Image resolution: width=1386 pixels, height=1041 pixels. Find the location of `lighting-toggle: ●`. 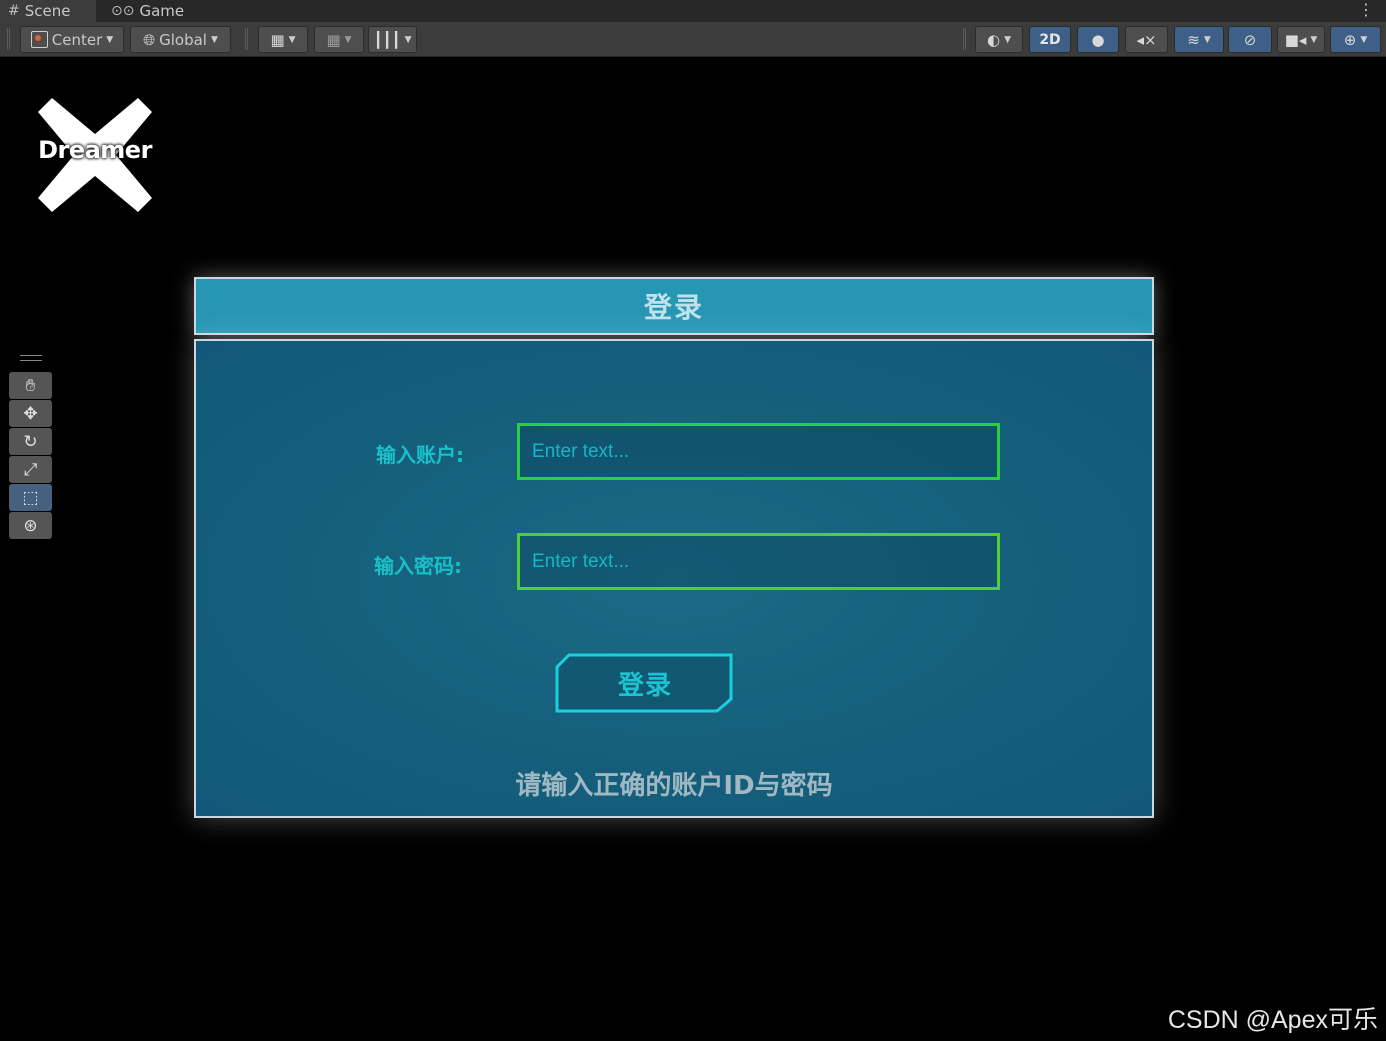

lighting-toggle: ● is located at coordinates (1098, 39).